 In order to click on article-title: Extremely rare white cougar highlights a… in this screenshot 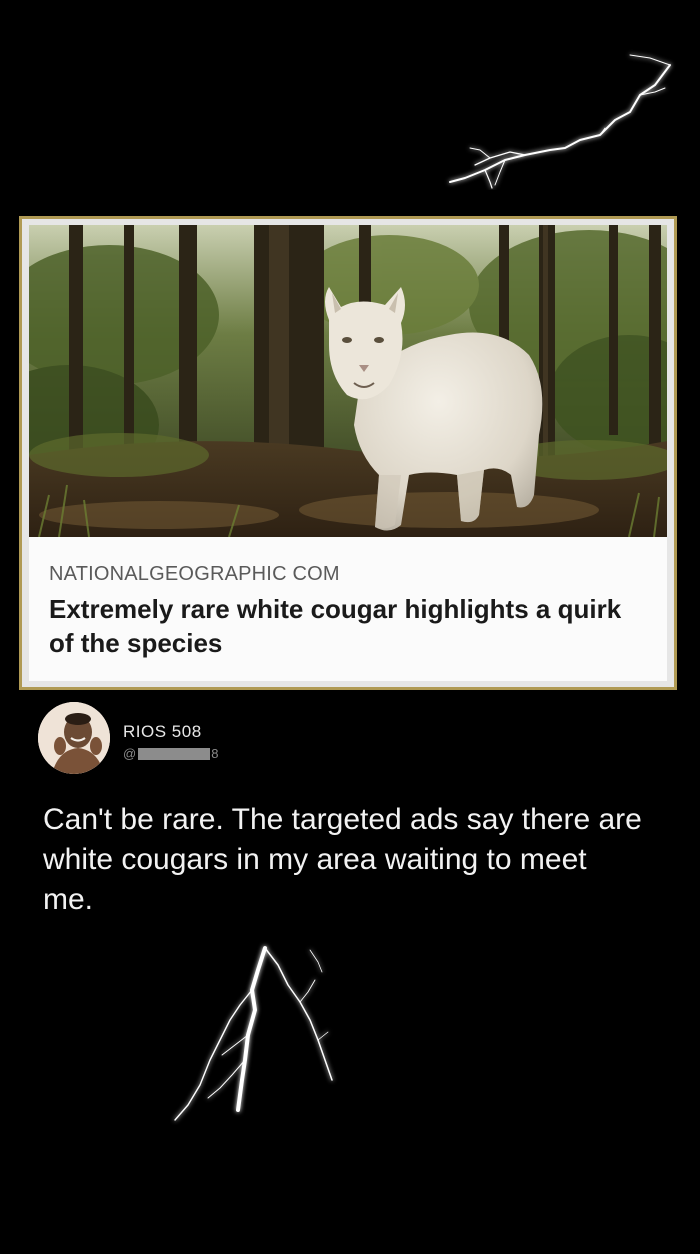, I will do `click(348, 626)`.